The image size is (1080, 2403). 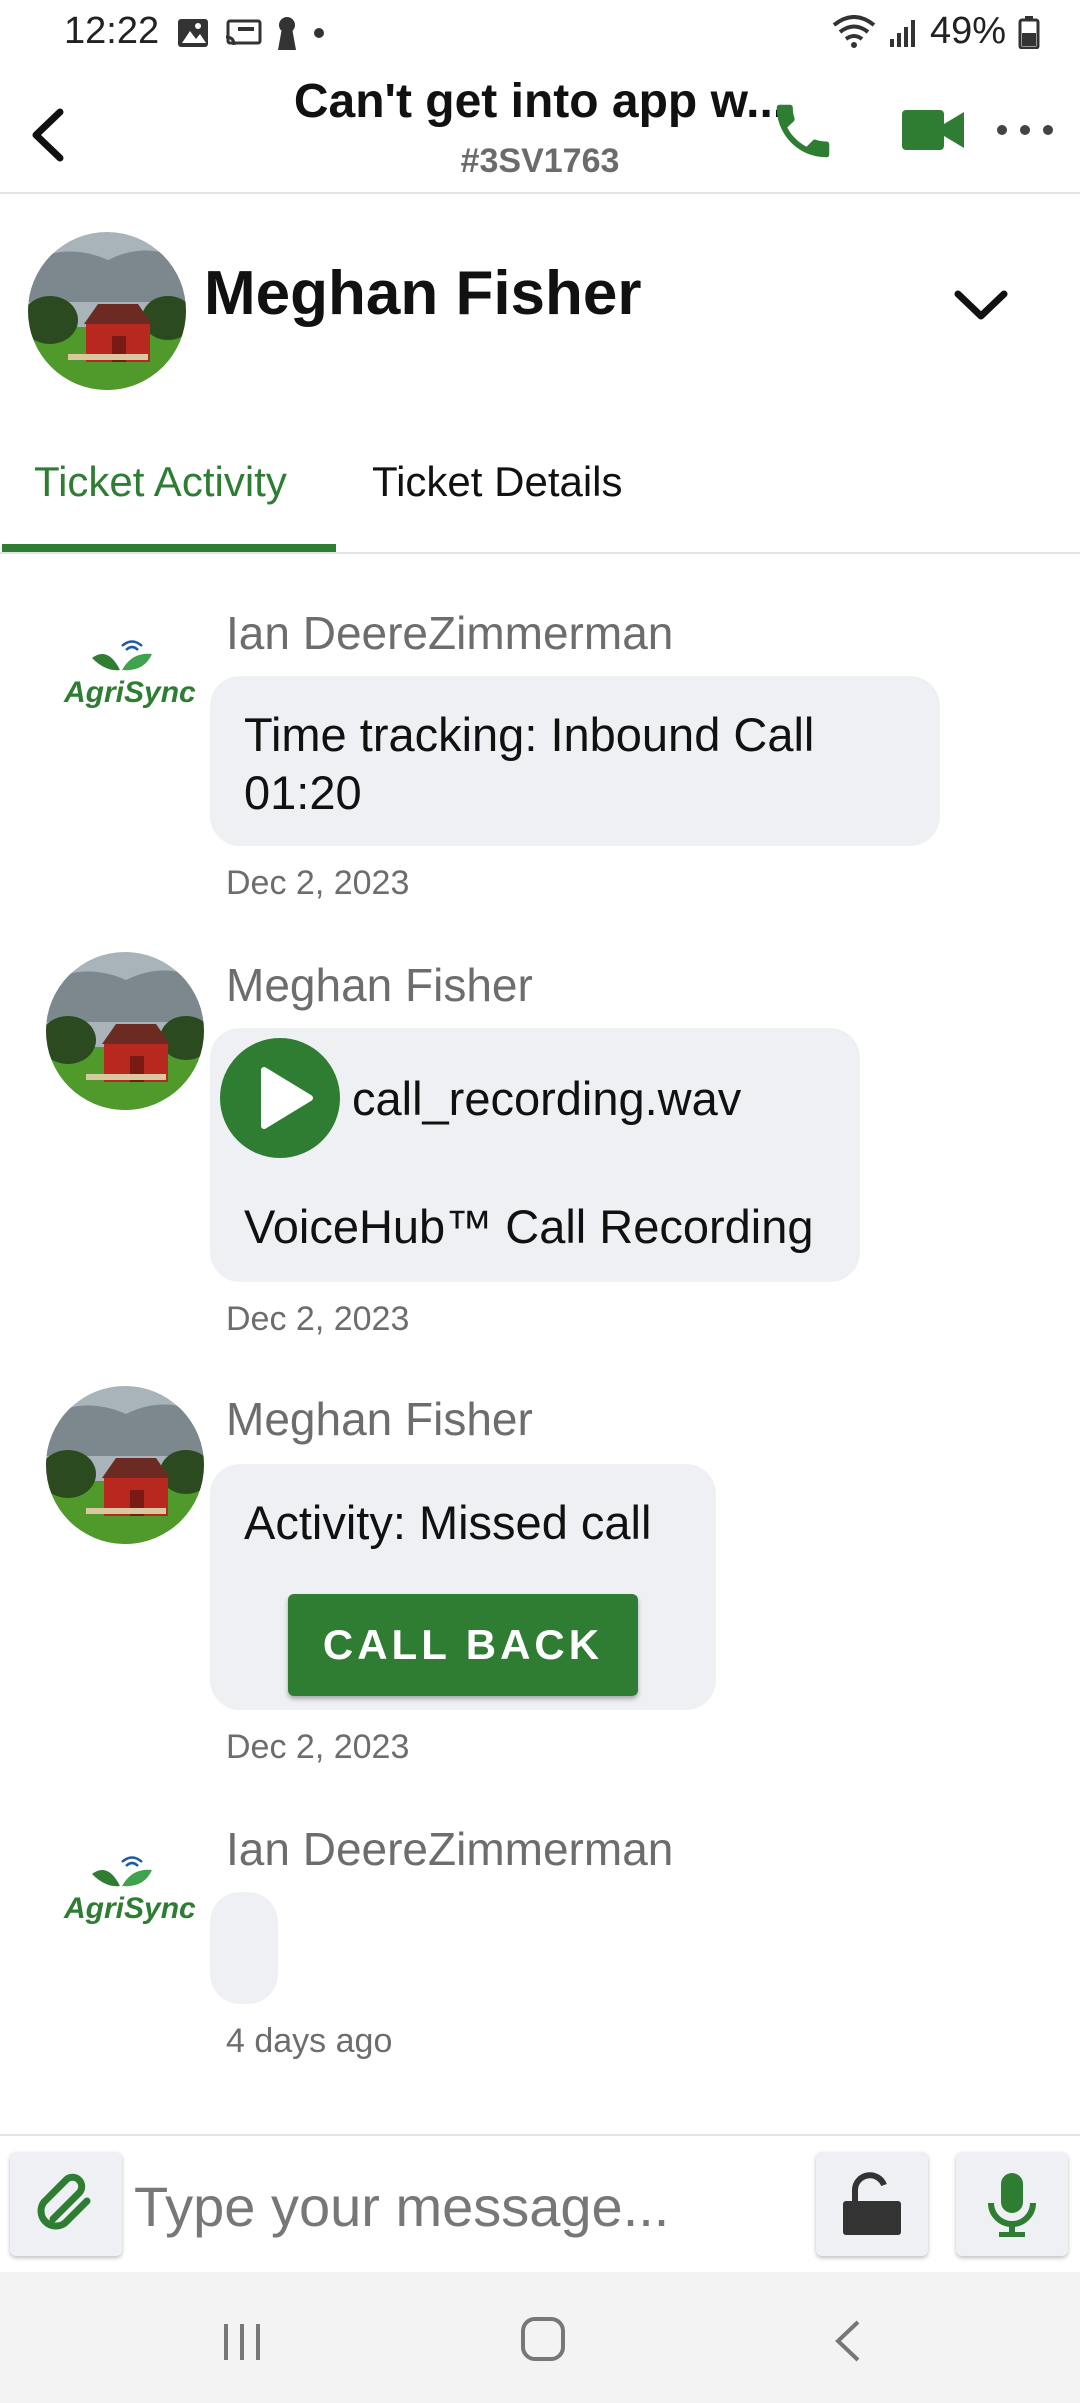 I want to click on tab-ticket-details: Ticket Details, so click(x=497, y=482).